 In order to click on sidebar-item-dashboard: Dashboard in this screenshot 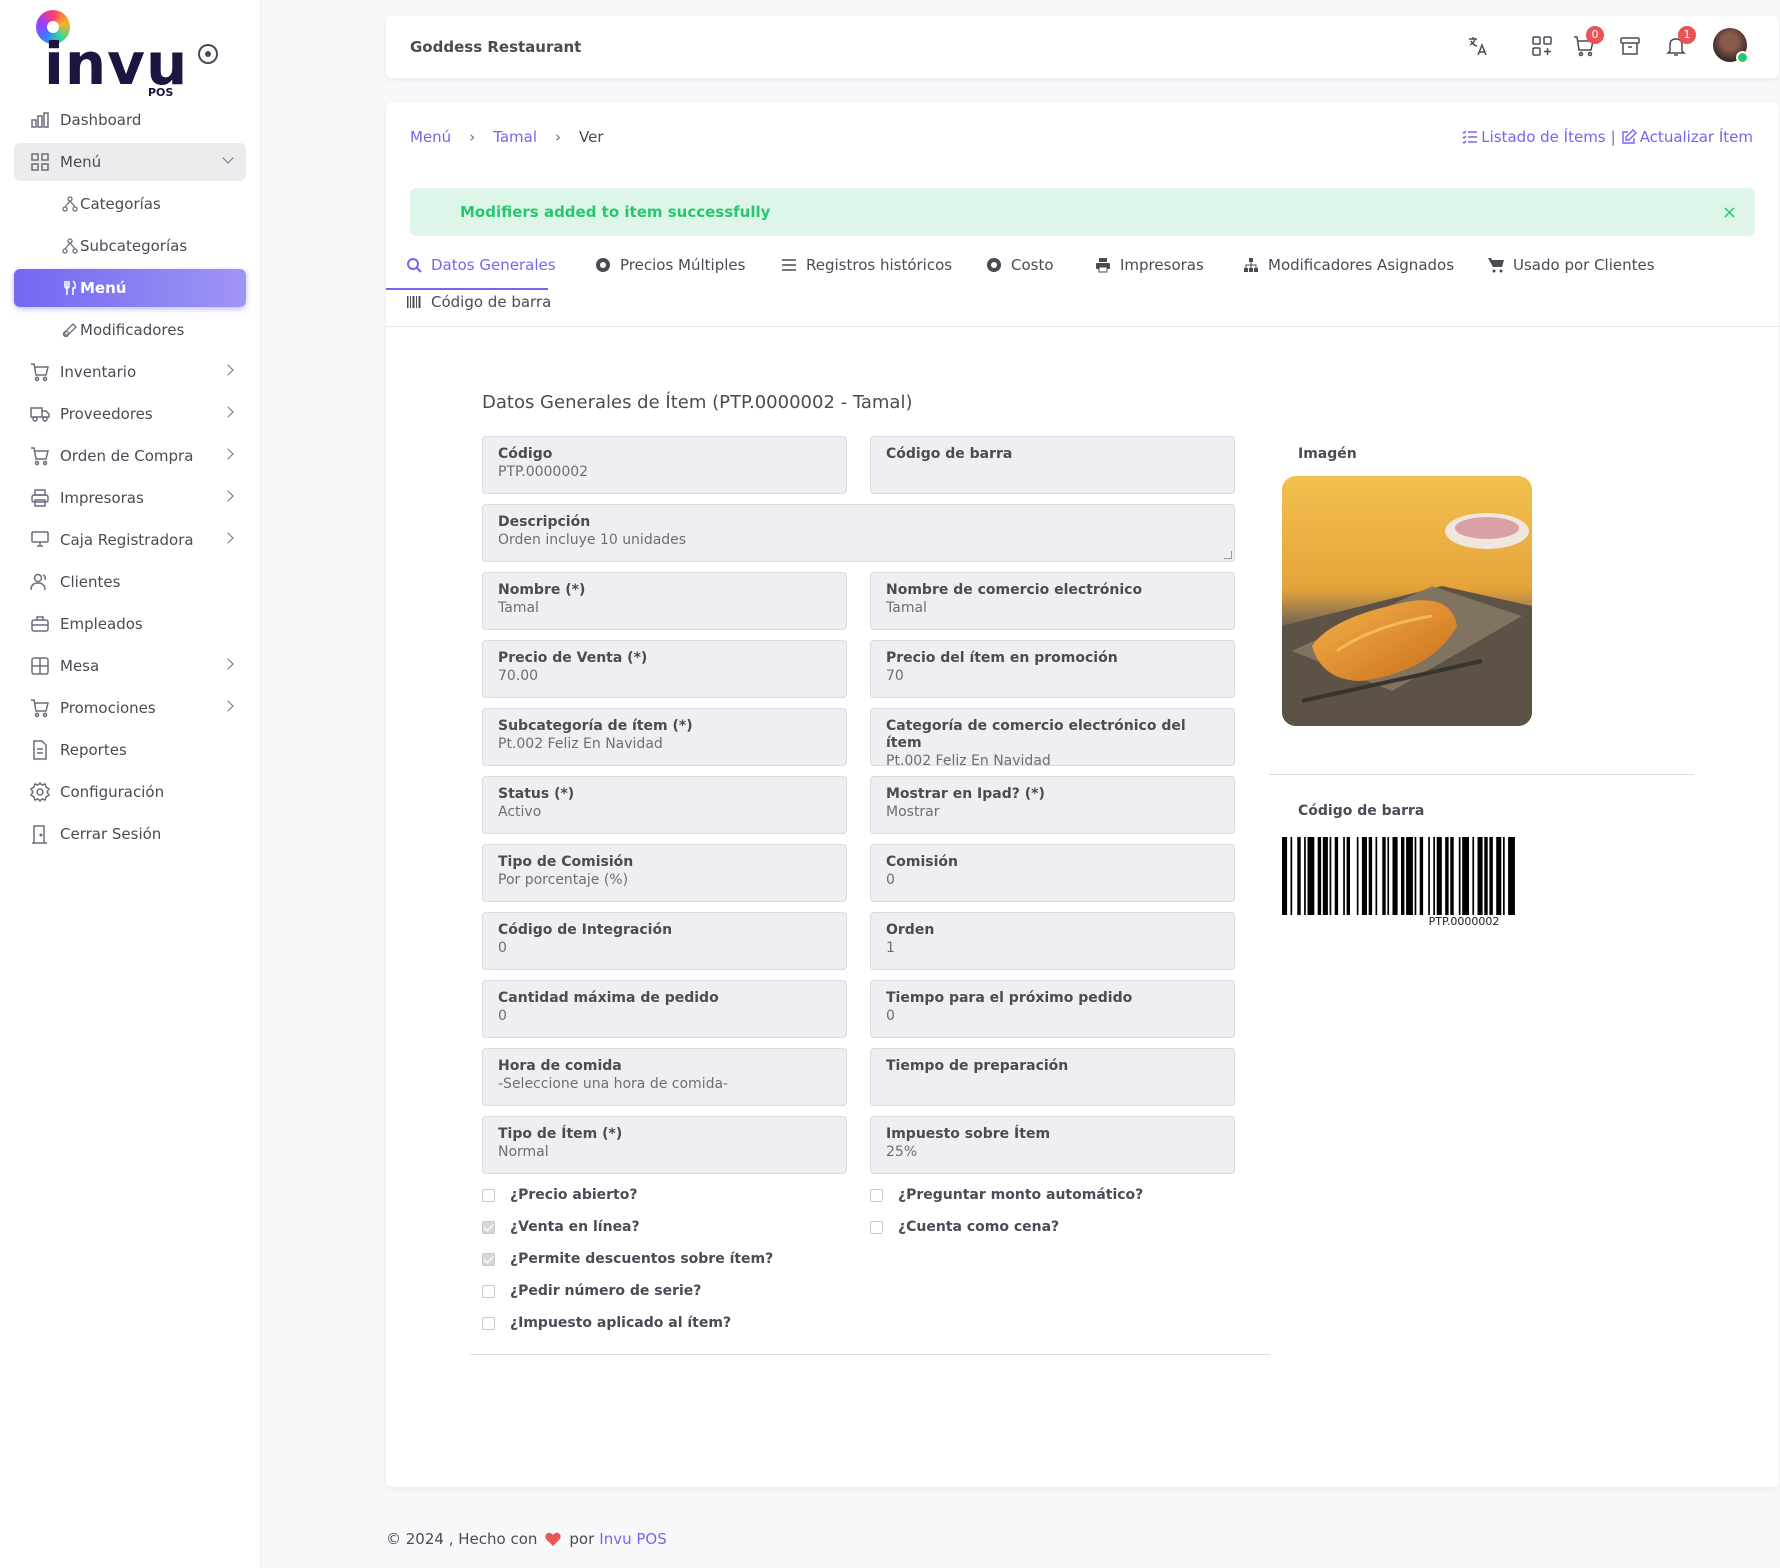, I will do `click(130, 120)`.